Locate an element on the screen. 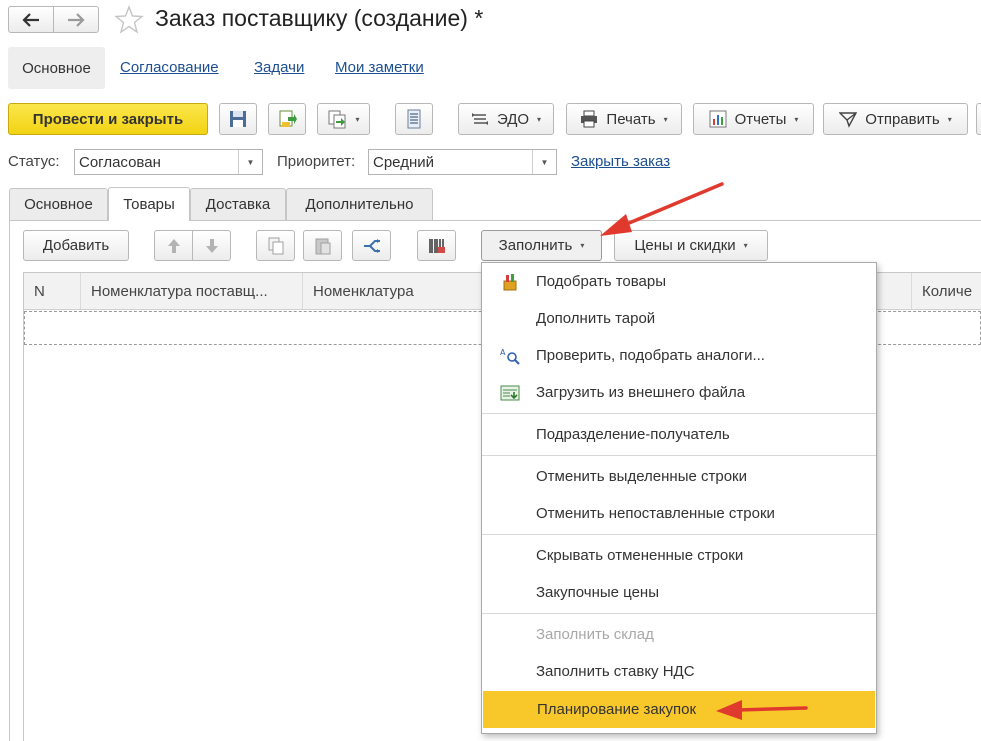 The width and height of the screenshot is (981, 741). menu-item-cancel-selected: Отменить выделенные строки is located at coordinates (679, 476).